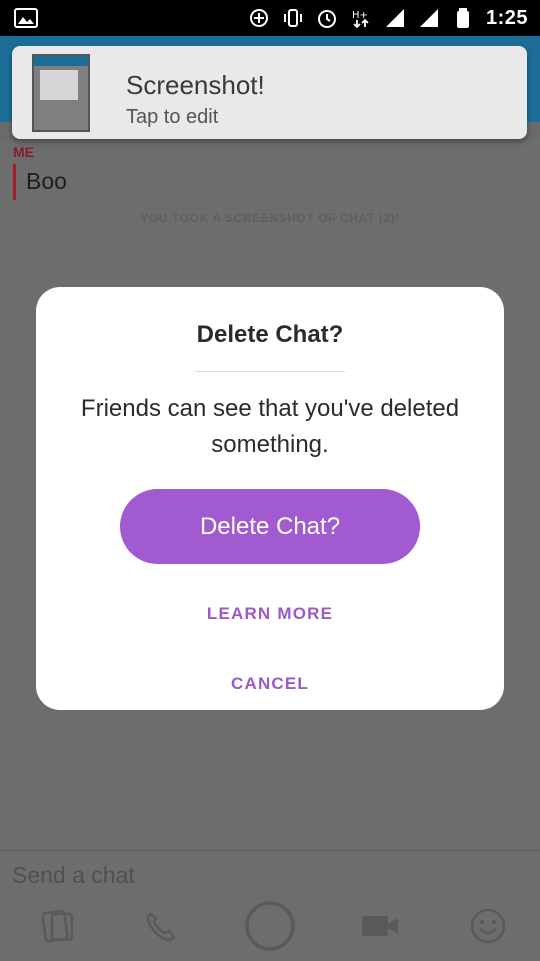 The width and height of the screenshot is (540, 961). I want to click on screenshot-notification: Screenshot! Tap to edit, so click(269, 92).